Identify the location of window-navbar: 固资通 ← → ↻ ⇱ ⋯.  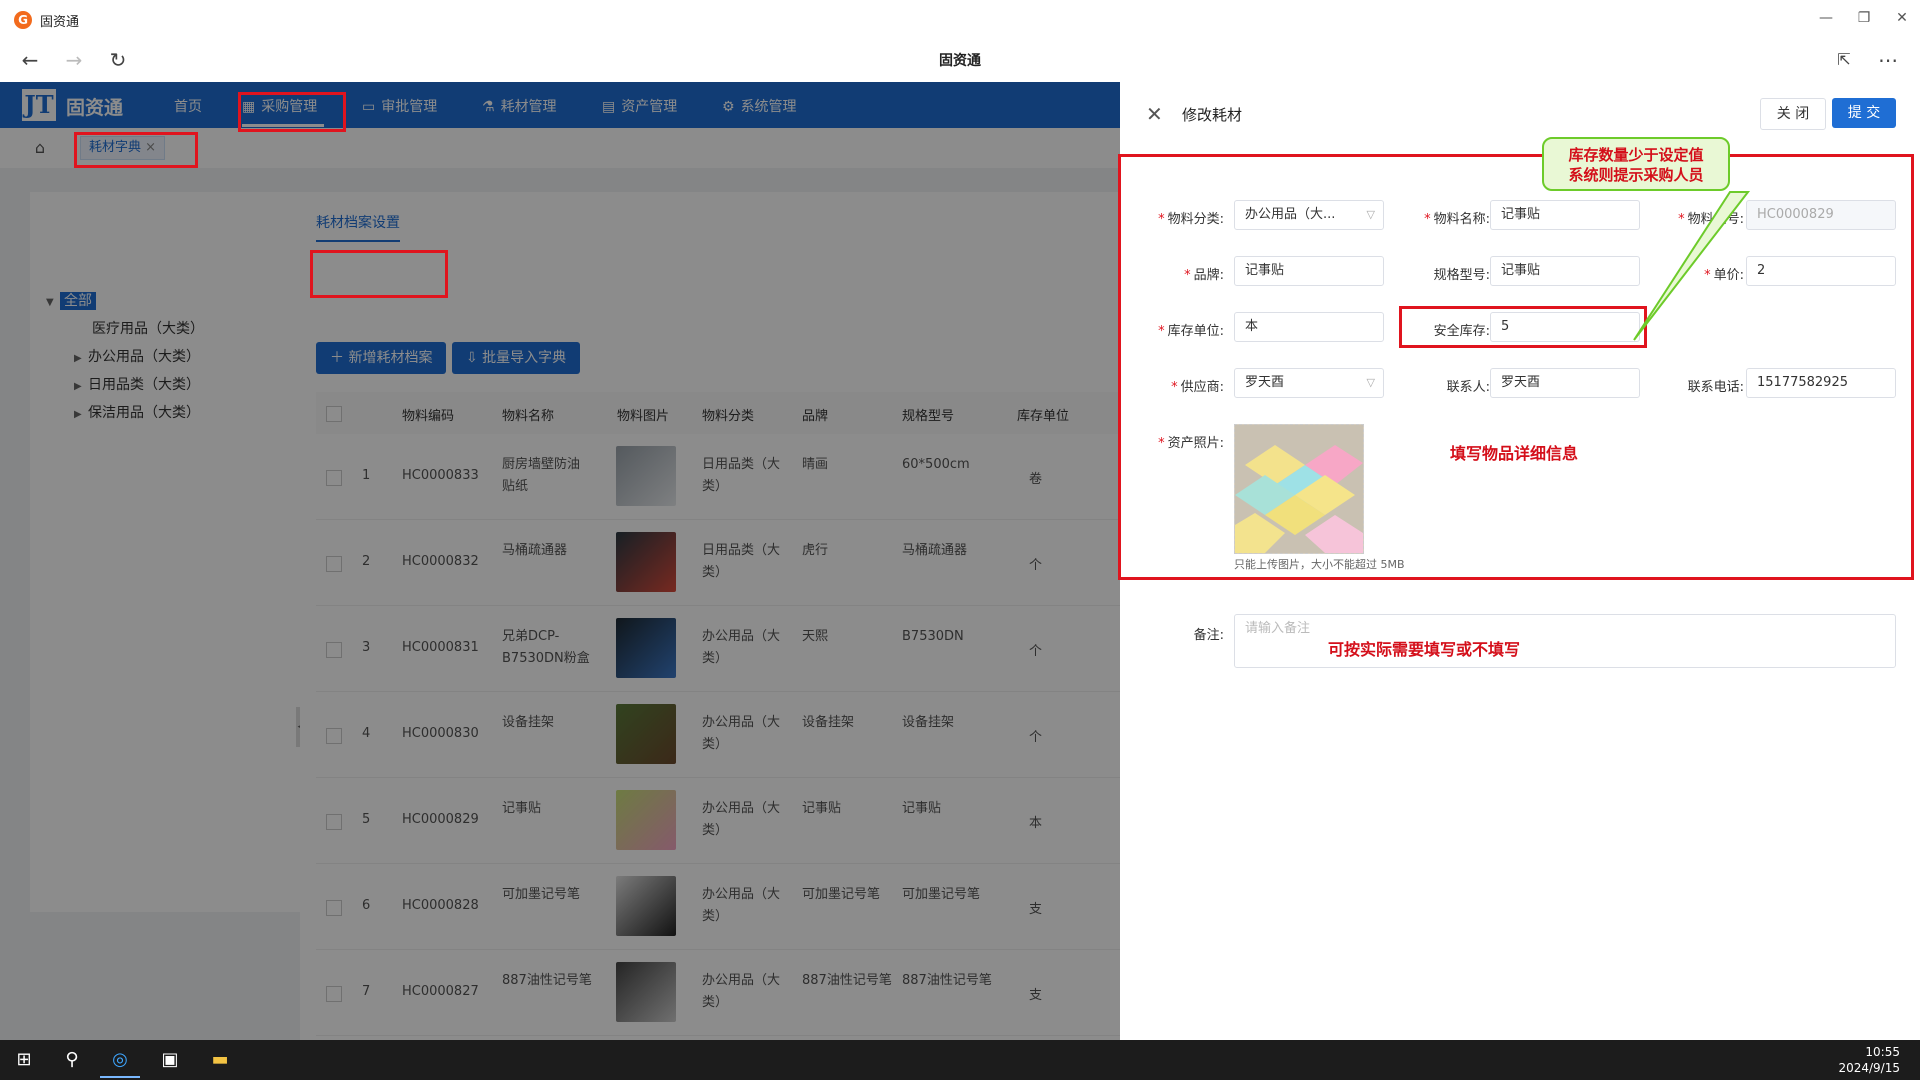
(960, 60).